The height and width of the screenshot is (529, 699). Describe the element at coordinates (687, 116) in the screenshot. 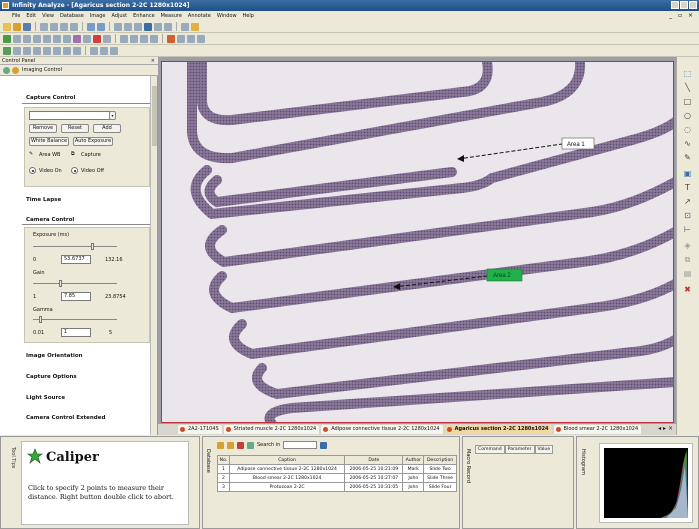

I see `ellipse-tool-icon: ○` at that location.